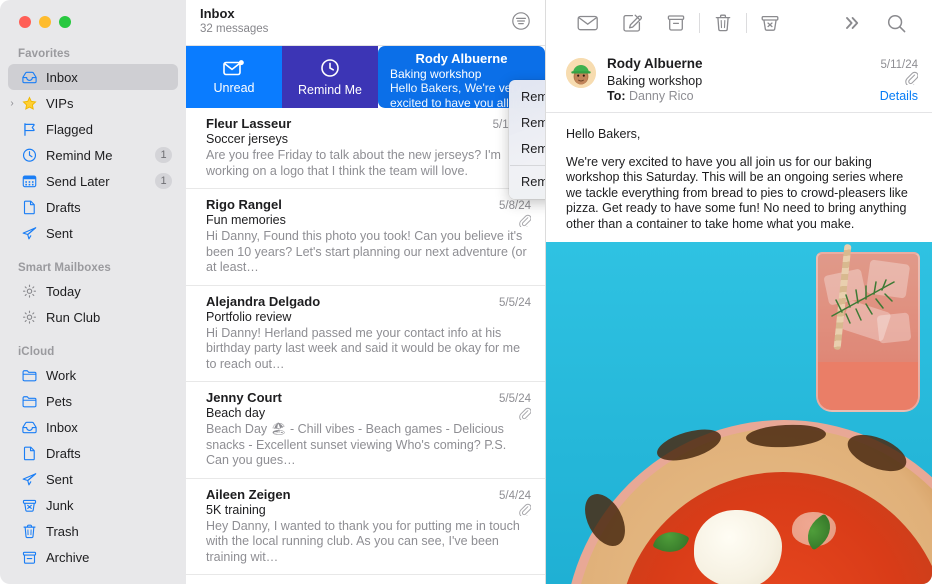 This screenshot has width=932, height=584. What do you see at coordinates (248, 494) in the screenshot?
I see `message-sender: Aileen Zeigen` at bounding box center [248, 494].